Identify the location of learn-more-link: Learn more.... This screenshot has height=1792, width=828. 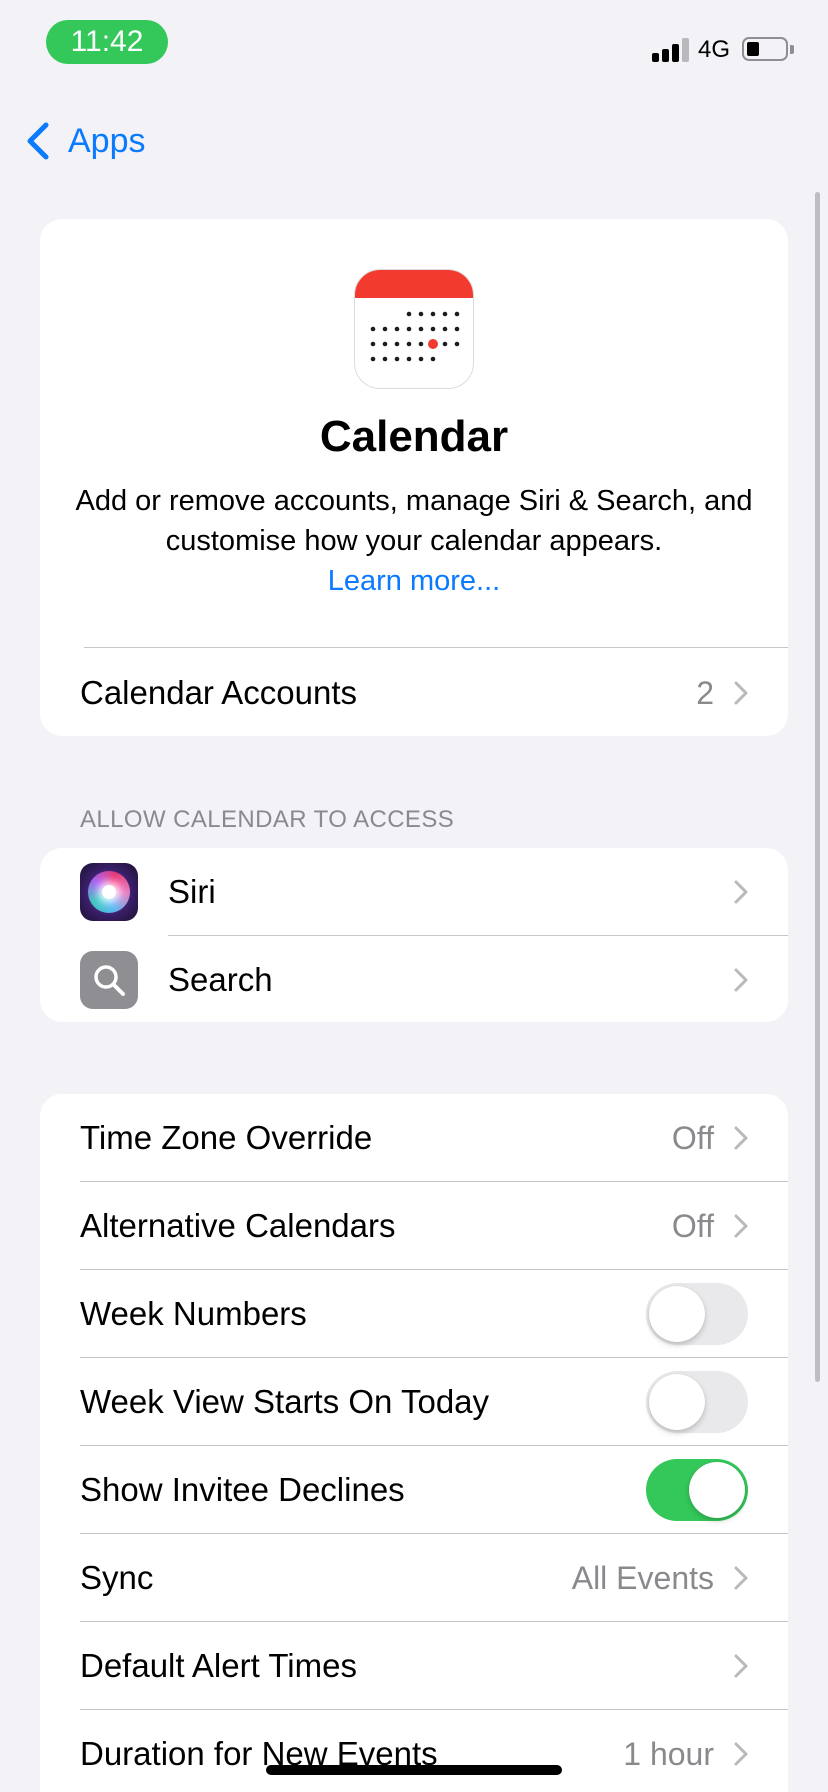
(414, 581).